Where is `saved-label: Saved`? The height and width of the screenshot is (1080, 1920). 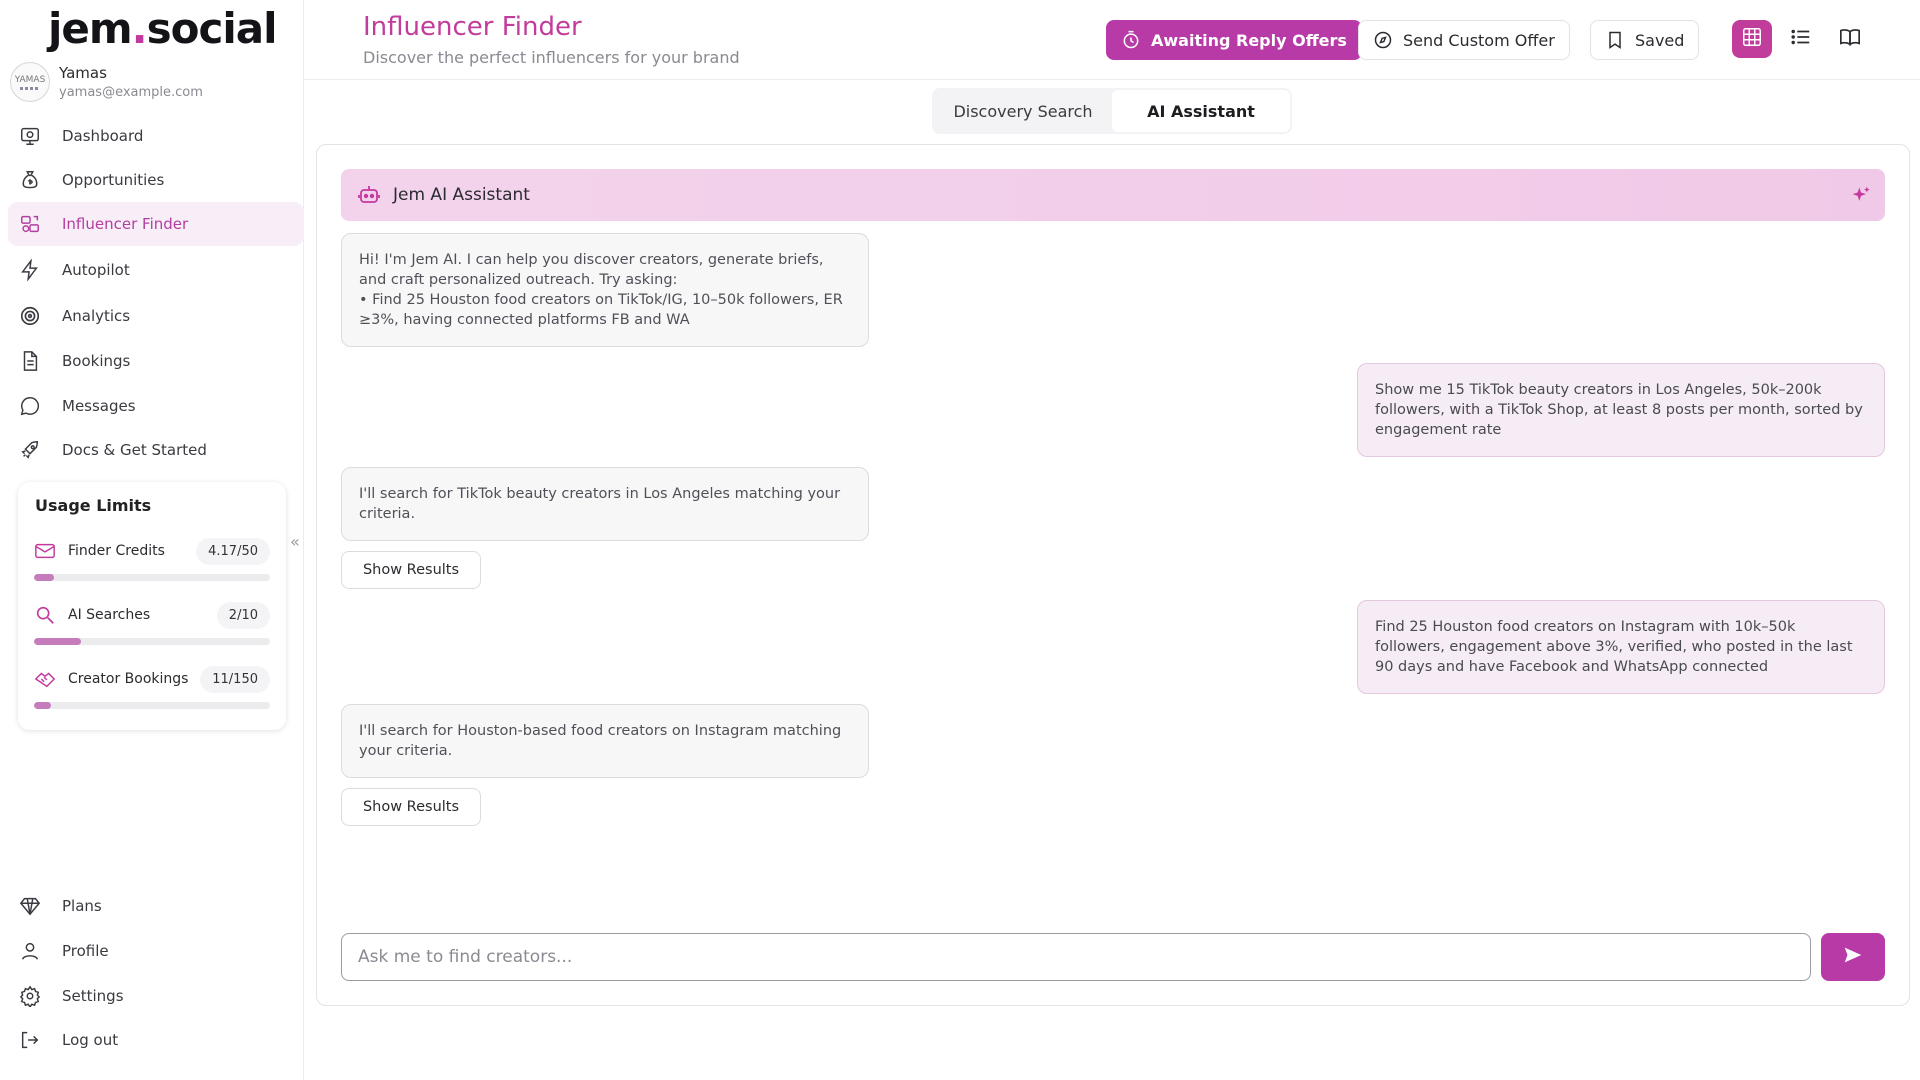 saved-label: Saved is located at coordinates (1660, 40).